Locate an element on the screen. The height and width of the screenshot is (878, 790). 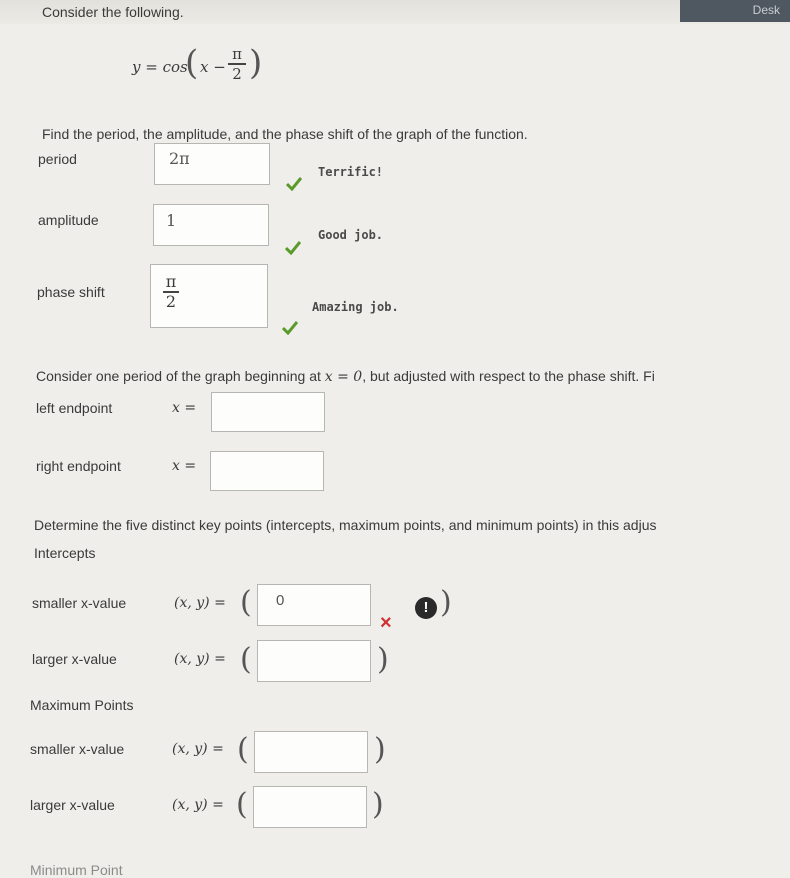
period-value: 2π is located at coordinates (179, 158).